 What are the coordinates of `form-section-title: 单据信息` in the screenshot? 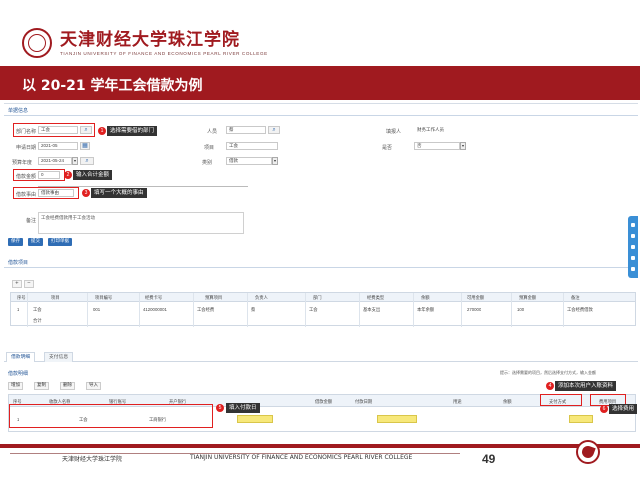 It's located at (18, 111).